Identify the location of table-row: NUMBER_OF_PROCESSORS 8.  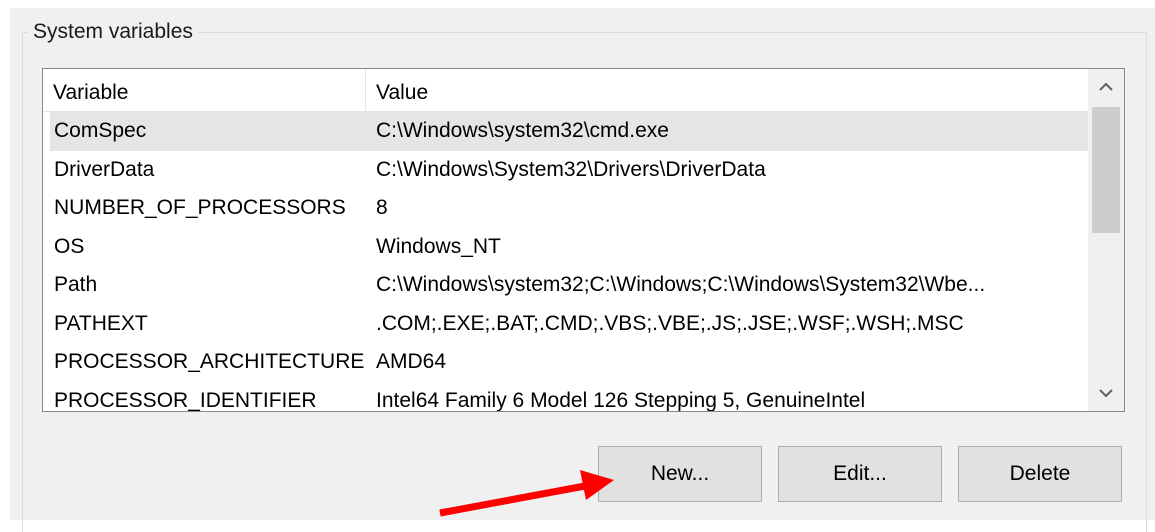
(569, 208).